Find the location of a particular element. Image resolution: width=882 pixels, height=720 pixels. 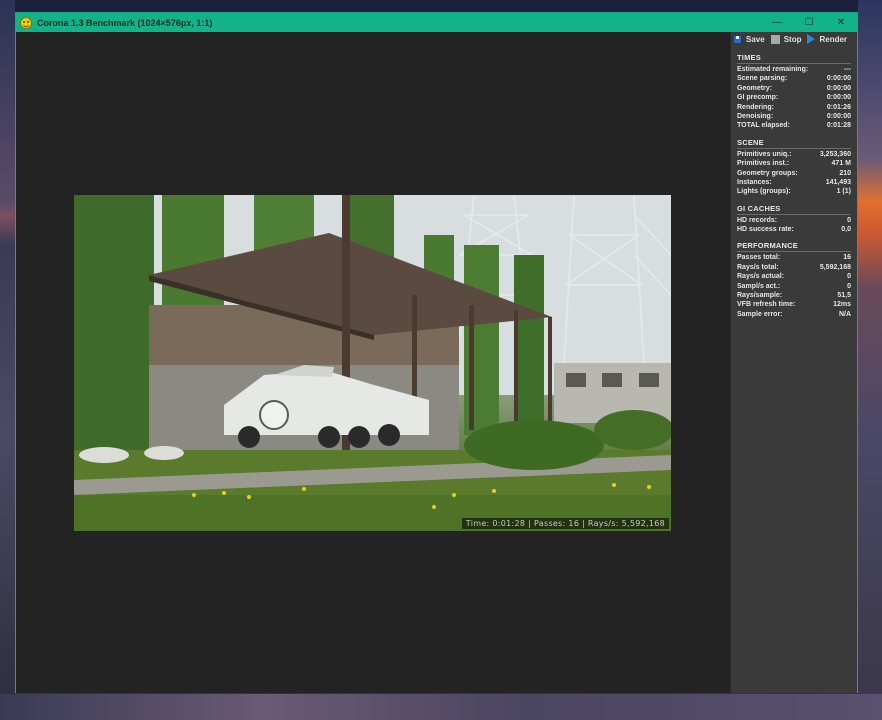

stat-value: N/A is located at coordinates (844, 314).